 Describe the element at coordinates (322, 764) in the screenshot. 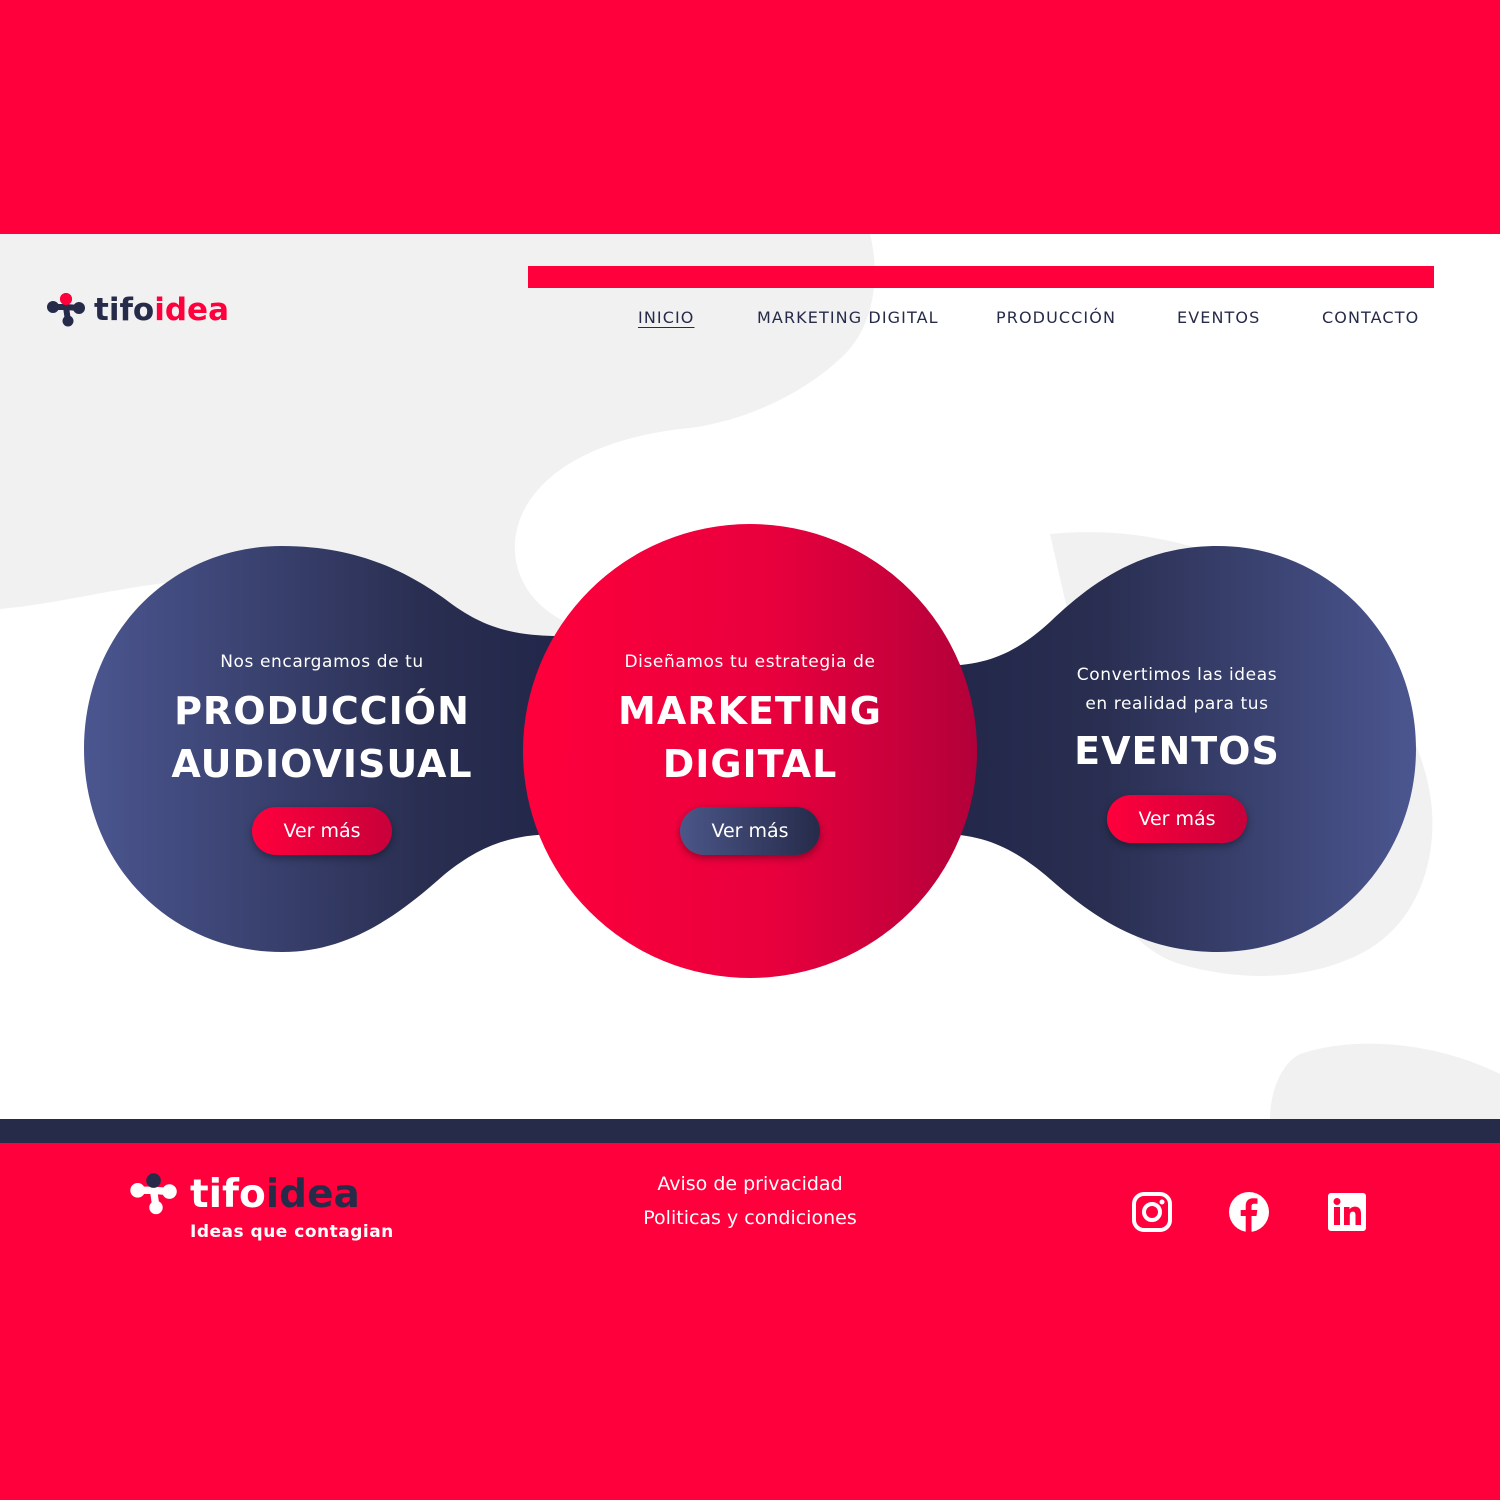

I see `left-title-line2: AUDIOVISUAL` at that location.